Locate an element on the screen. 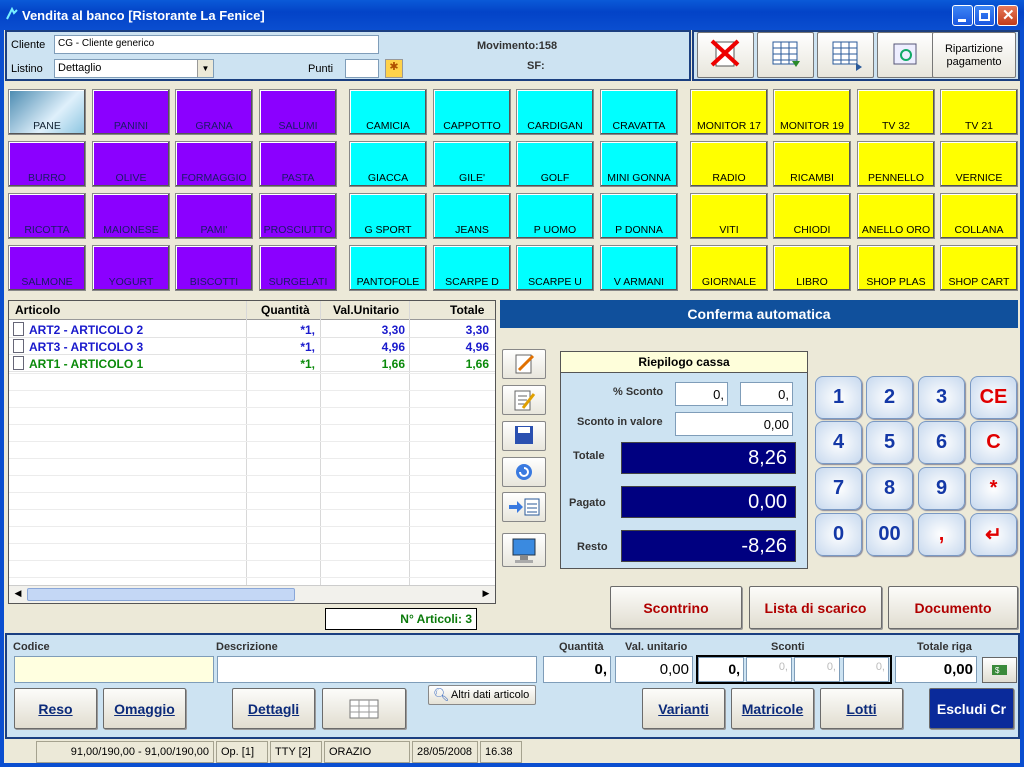 This screenshot has height=767, width=1024. product-button: YOGURT is located at coordinates (131, 268).